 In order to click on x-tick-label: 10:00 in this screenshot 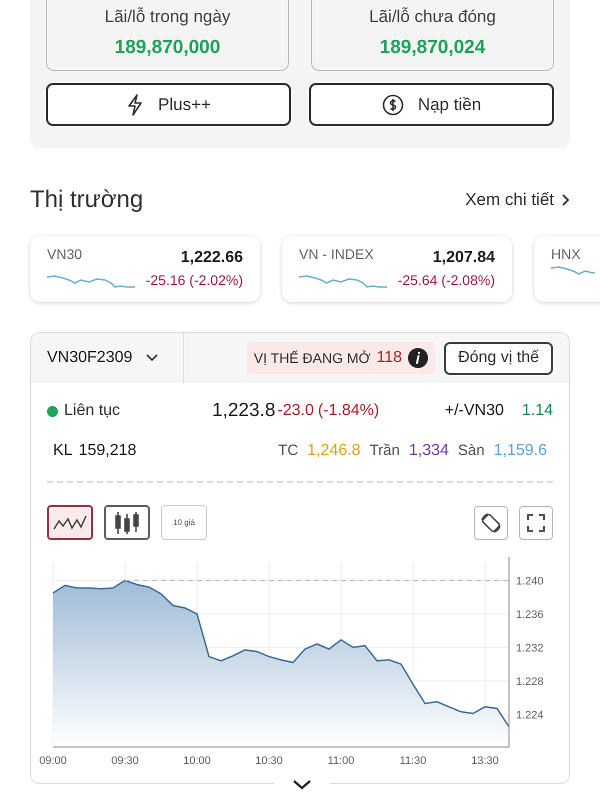, I will do `click(197, 761)`.